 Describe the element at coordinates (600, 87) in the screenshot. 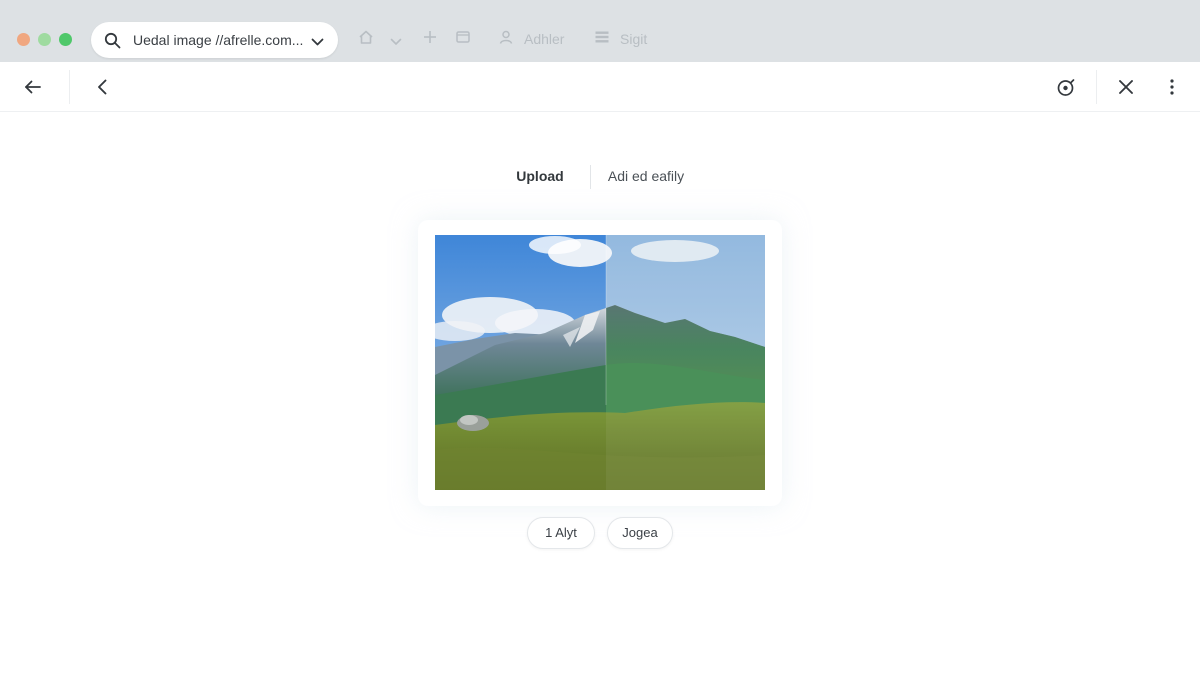

I see `app-toolbar` at that location.